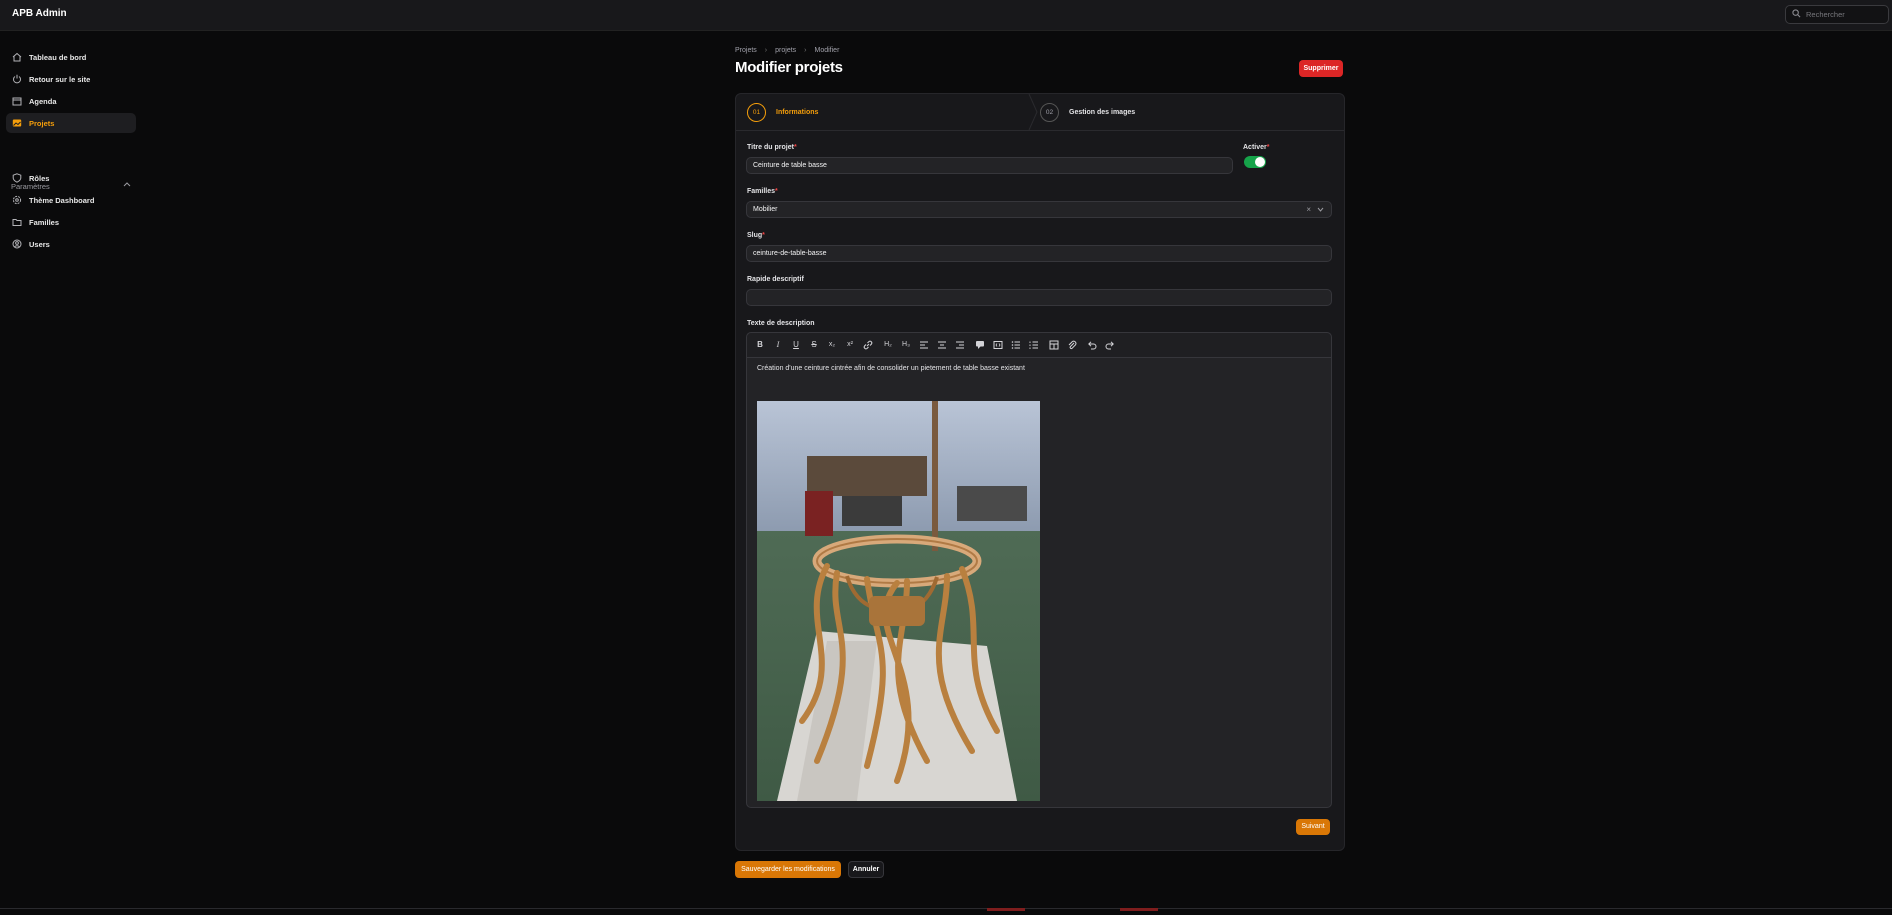  I want to click on sidebar-item-theme: Thème Dashboard, so click(71, 200).